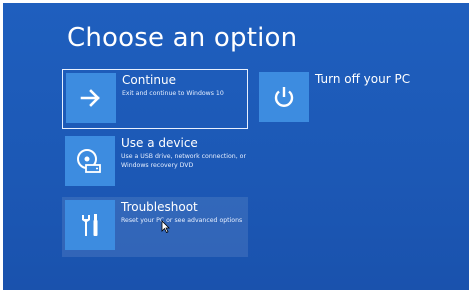 This screenshot has width=474, height=293. Describe the element at coordinates (155, 99) in the screenshot. I see `continue-option: Continue Exit and continue to Windows 10` at that location.